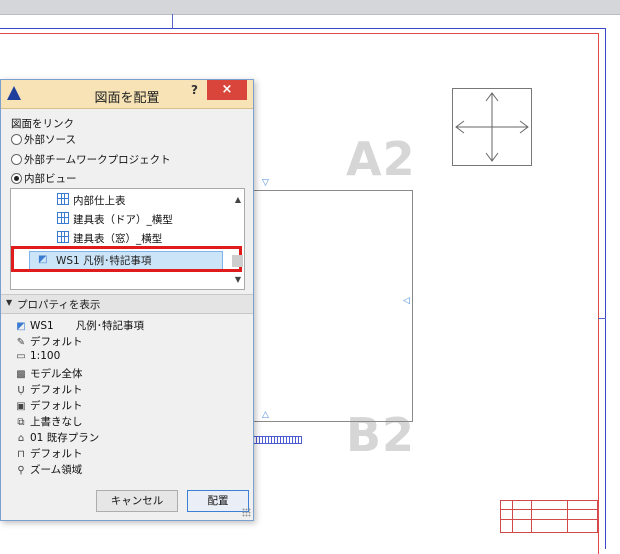 The height and width of the screenshot is (554, 620). I want to click on property-scale: ▭ 1:100, so click(38, 356).